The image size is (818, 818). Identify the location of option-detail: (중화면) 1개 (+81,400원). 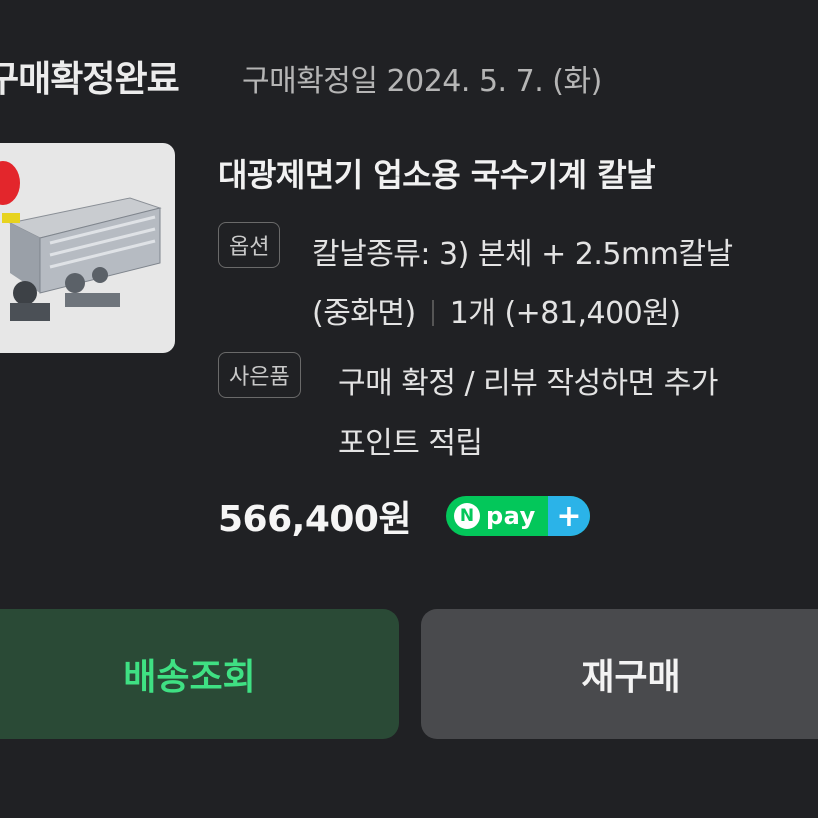
(496, 310).